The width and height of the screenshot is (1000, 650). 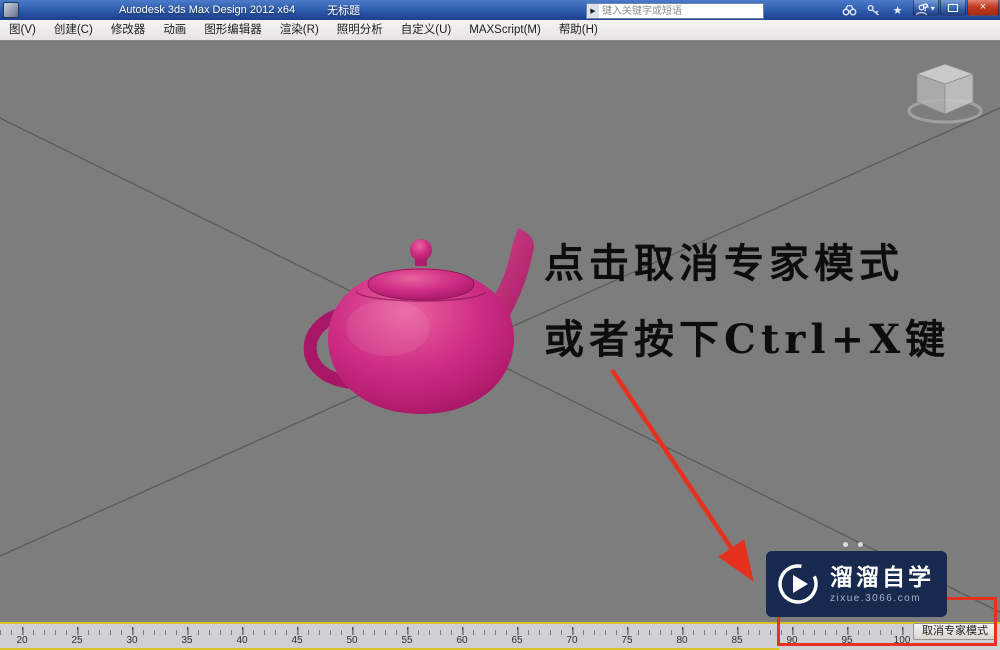 I want to click on binoculars-icon, so click(x=849, y=10).